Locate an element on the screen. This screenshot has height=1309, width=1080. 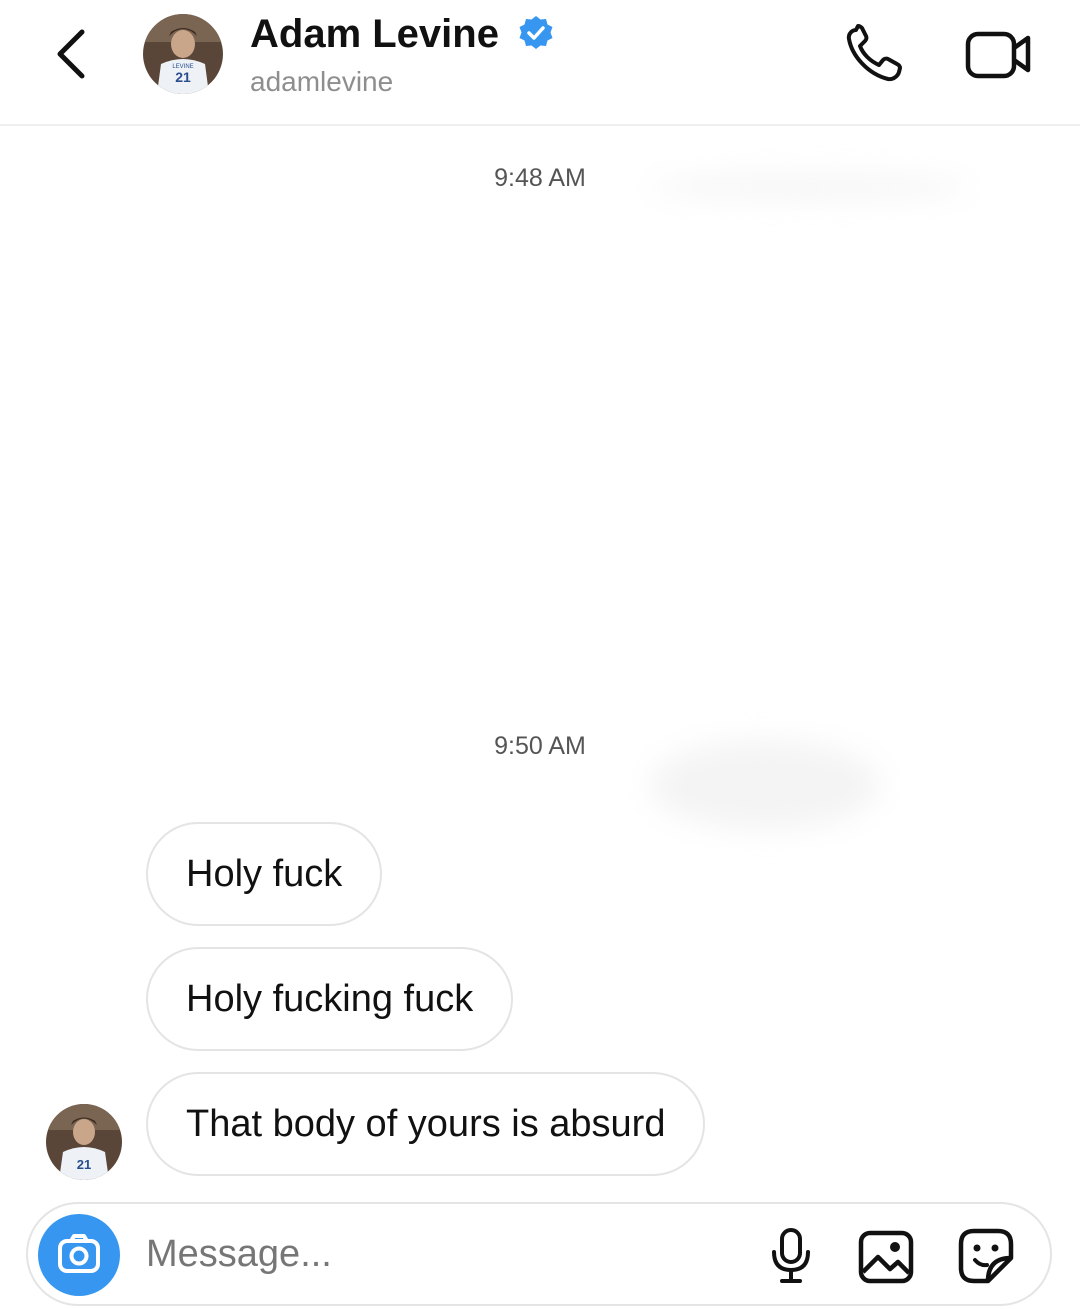
sticker-icon is located at coordinates (986, 1256).